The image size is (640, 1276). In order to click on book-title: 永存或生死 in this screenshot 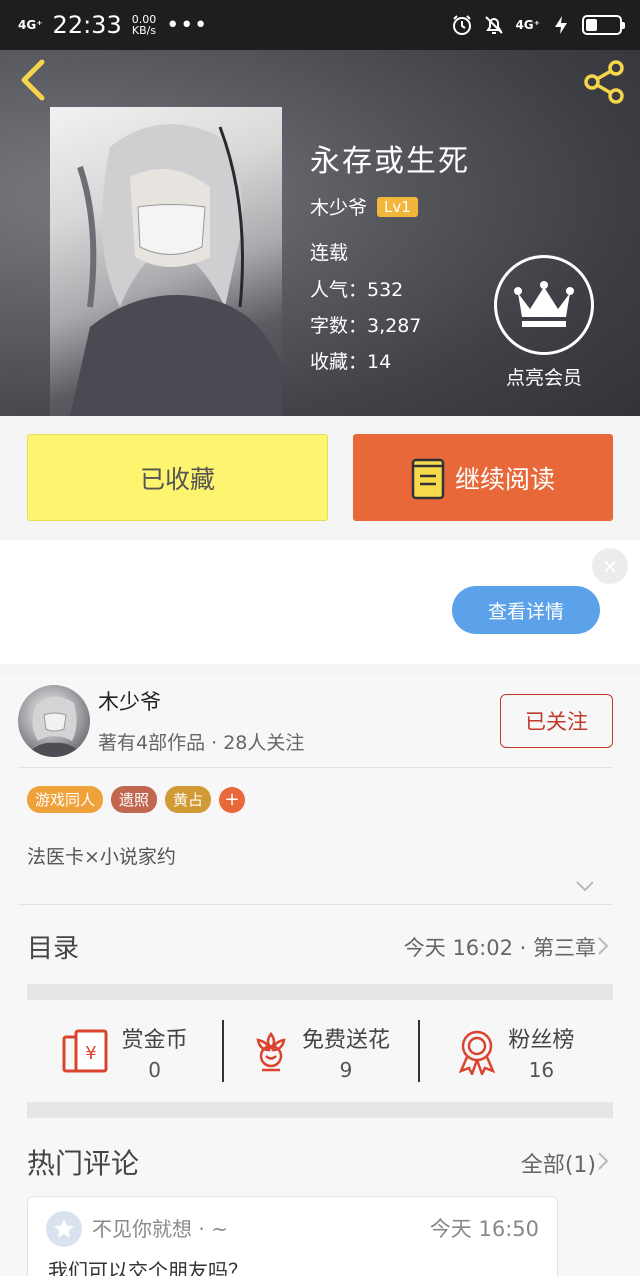, I will do `click(390, 161)`.